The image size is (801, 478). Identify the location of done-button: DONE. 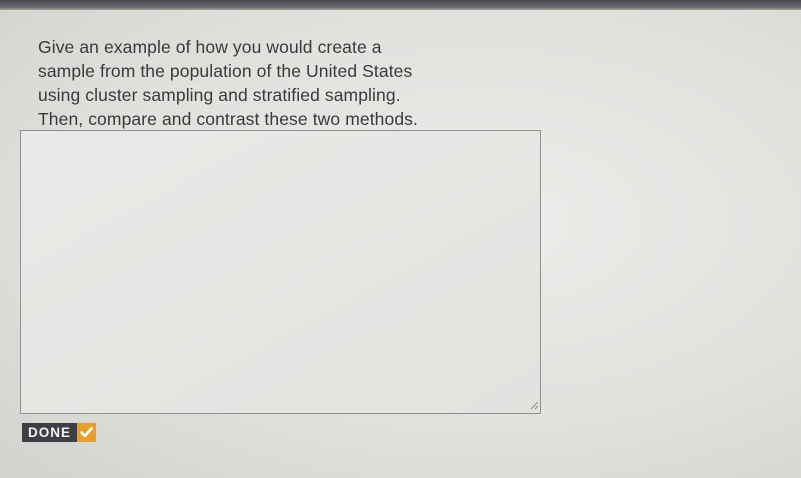
(59, 432).